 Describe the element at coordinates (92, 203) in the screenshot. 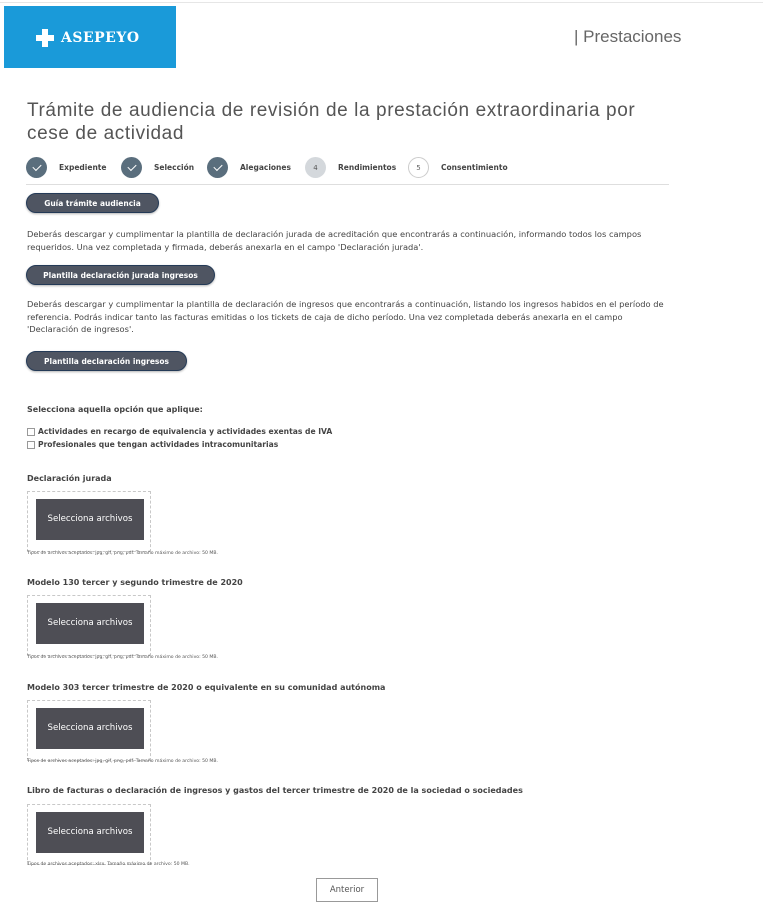

I see `guia-tramite-button: Guía trámite audiencia` at that location.